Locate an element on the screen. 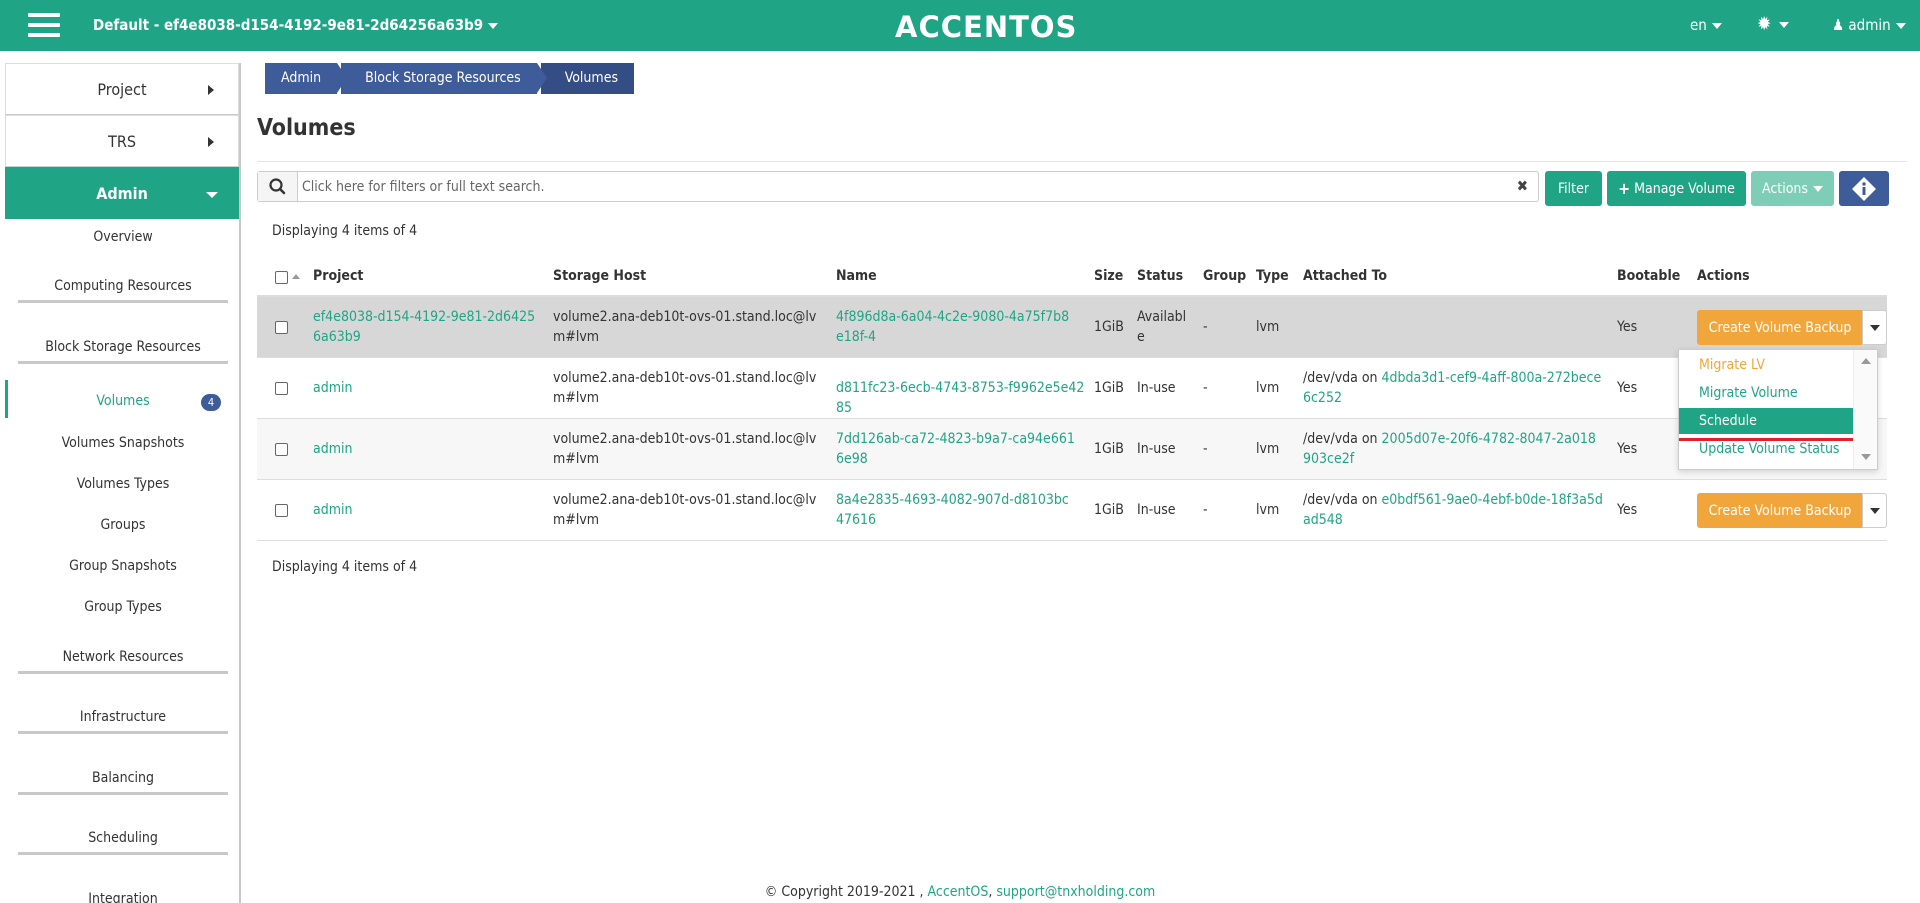 The height and width of the screenshot is (903, 1920). theme-settings: ✹ is located at coordinates (1773, 24).